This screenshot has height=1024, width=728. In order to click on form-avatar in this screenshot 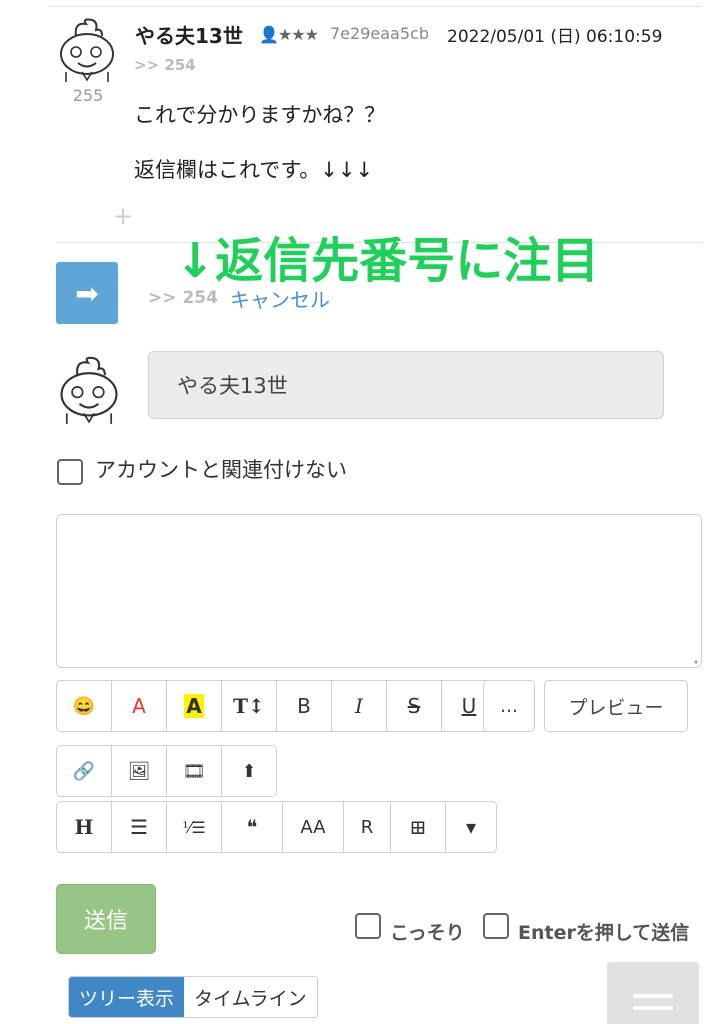, I will do `click(89, 389)`.